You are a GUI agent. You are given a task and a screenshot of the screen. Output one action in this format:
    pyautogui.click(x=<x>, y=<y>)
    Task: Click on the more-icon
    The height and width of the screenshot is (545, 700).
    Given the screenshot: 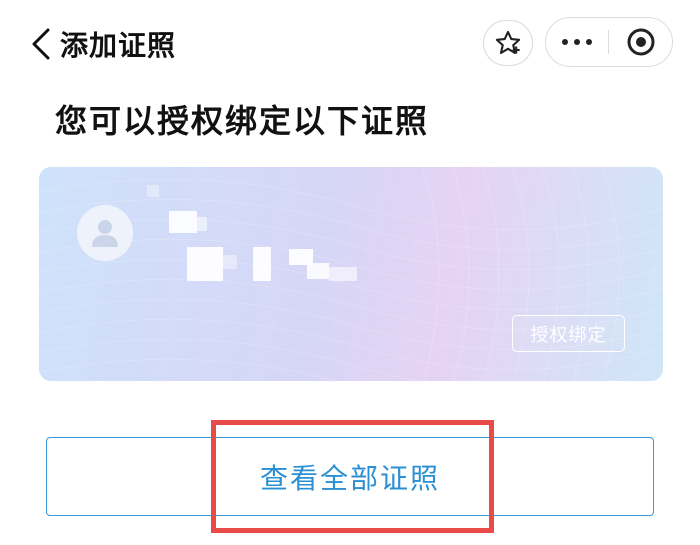 What is the action you would take?
    pyautogui.click(x=577, y=42)
    